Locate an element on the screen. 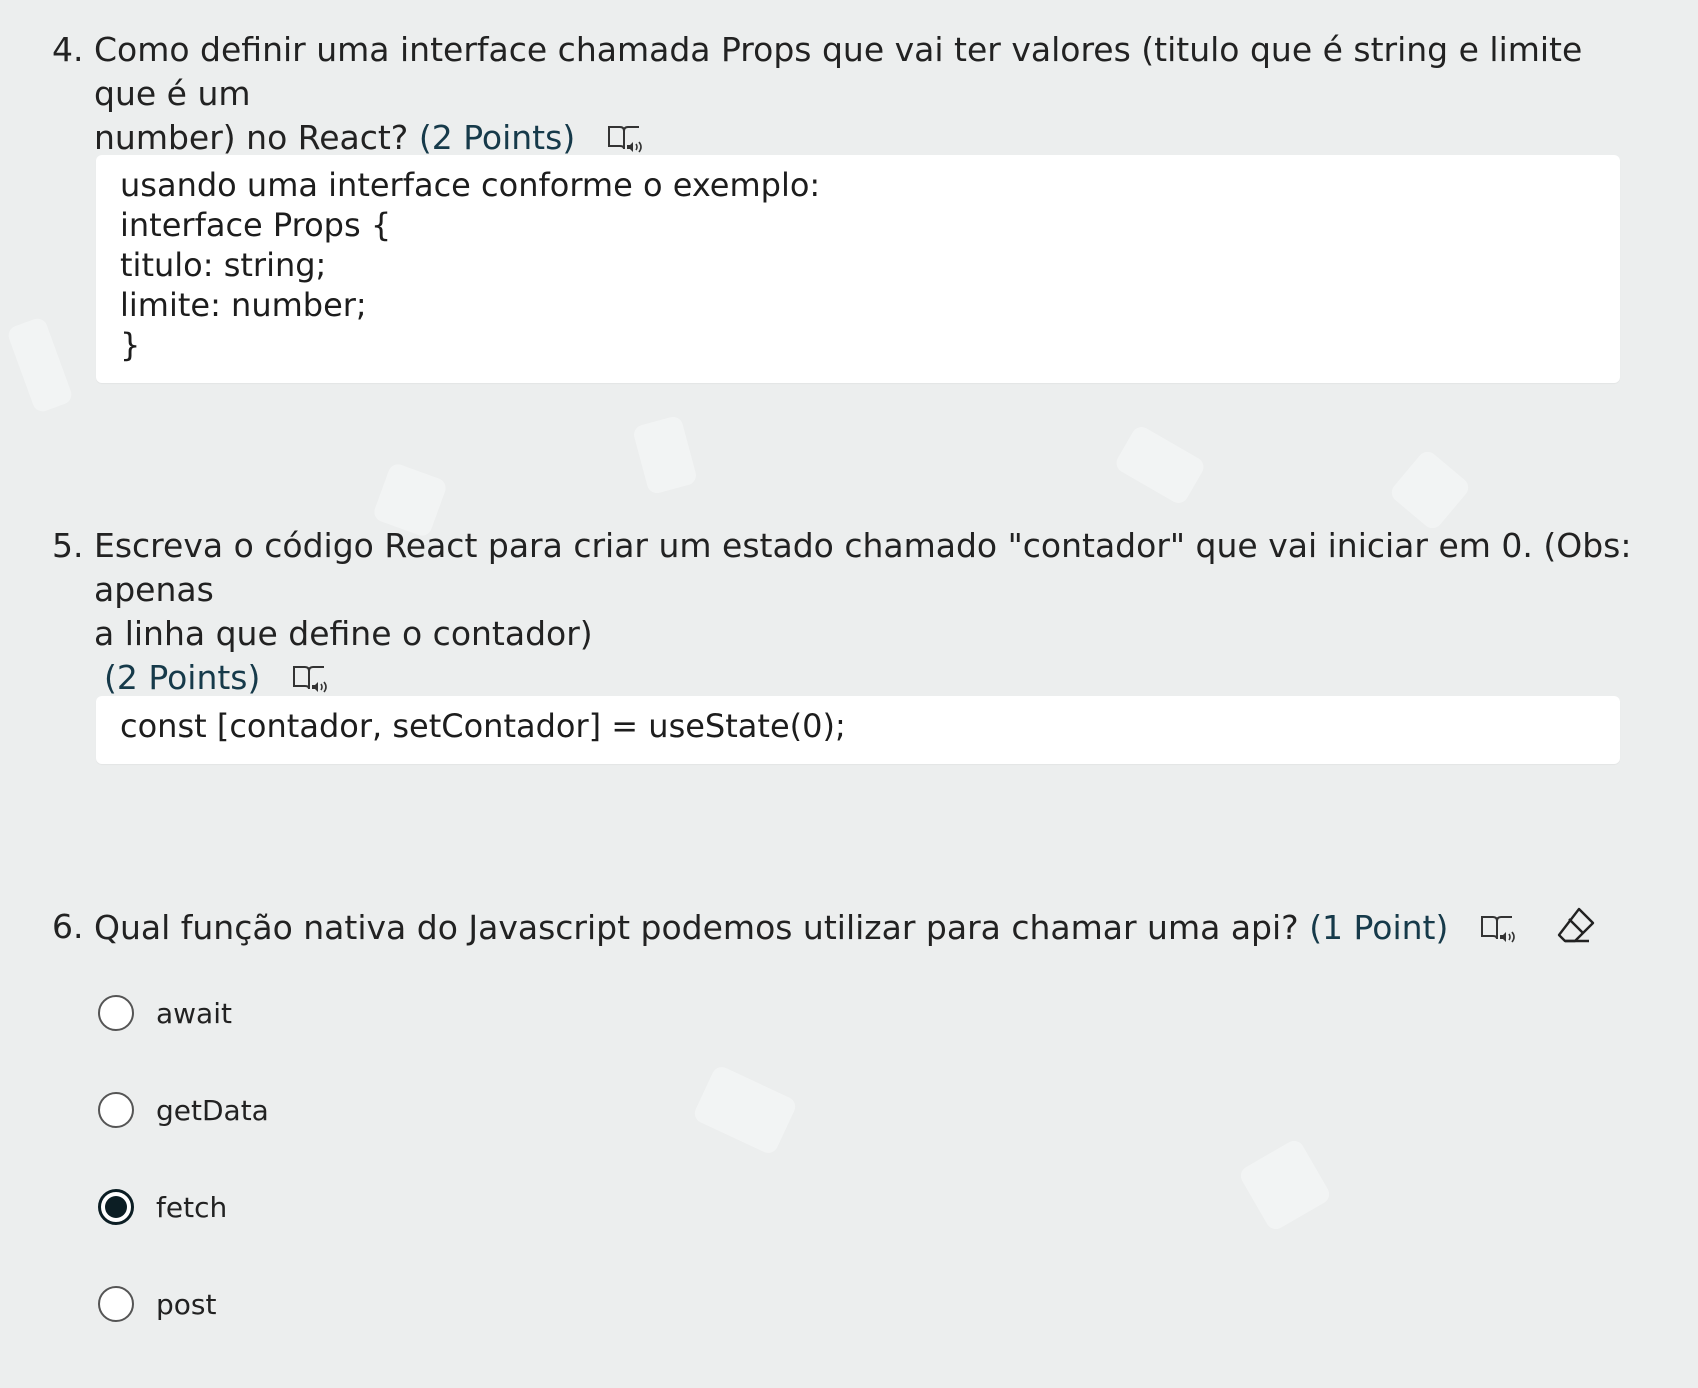  option-getdata: getData is located at coordinates (183, 1110).